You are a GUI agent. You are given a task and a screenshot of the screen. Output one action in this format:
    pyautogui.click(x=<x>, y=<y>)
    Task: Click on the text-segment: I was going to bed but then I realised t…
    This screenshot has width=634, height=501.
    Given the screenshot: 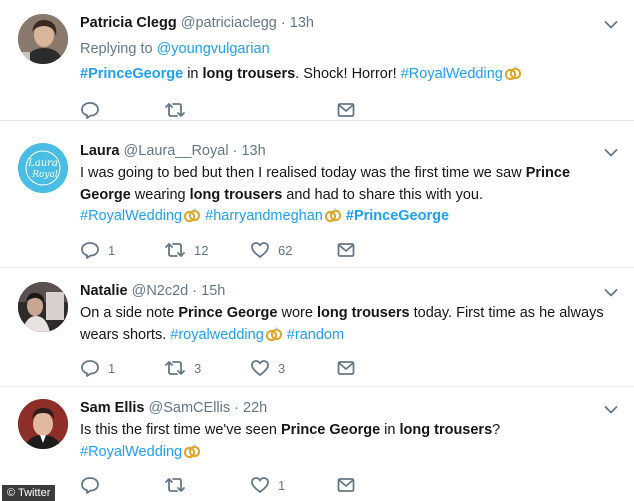 What is the action you would take?
    pyautogui.click(x=303, y=173)
    